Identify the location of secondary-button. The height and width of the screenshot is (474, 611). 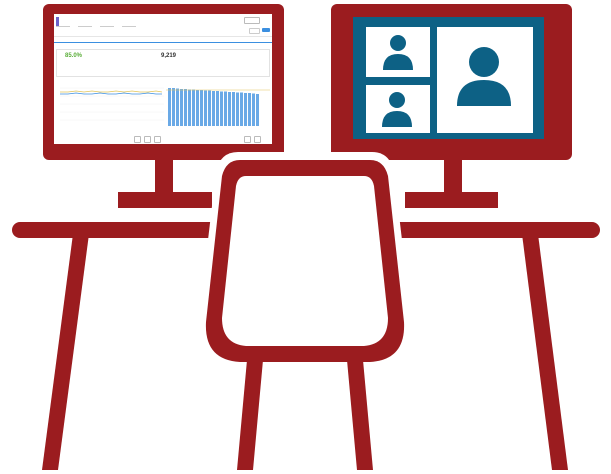
(254, 31).